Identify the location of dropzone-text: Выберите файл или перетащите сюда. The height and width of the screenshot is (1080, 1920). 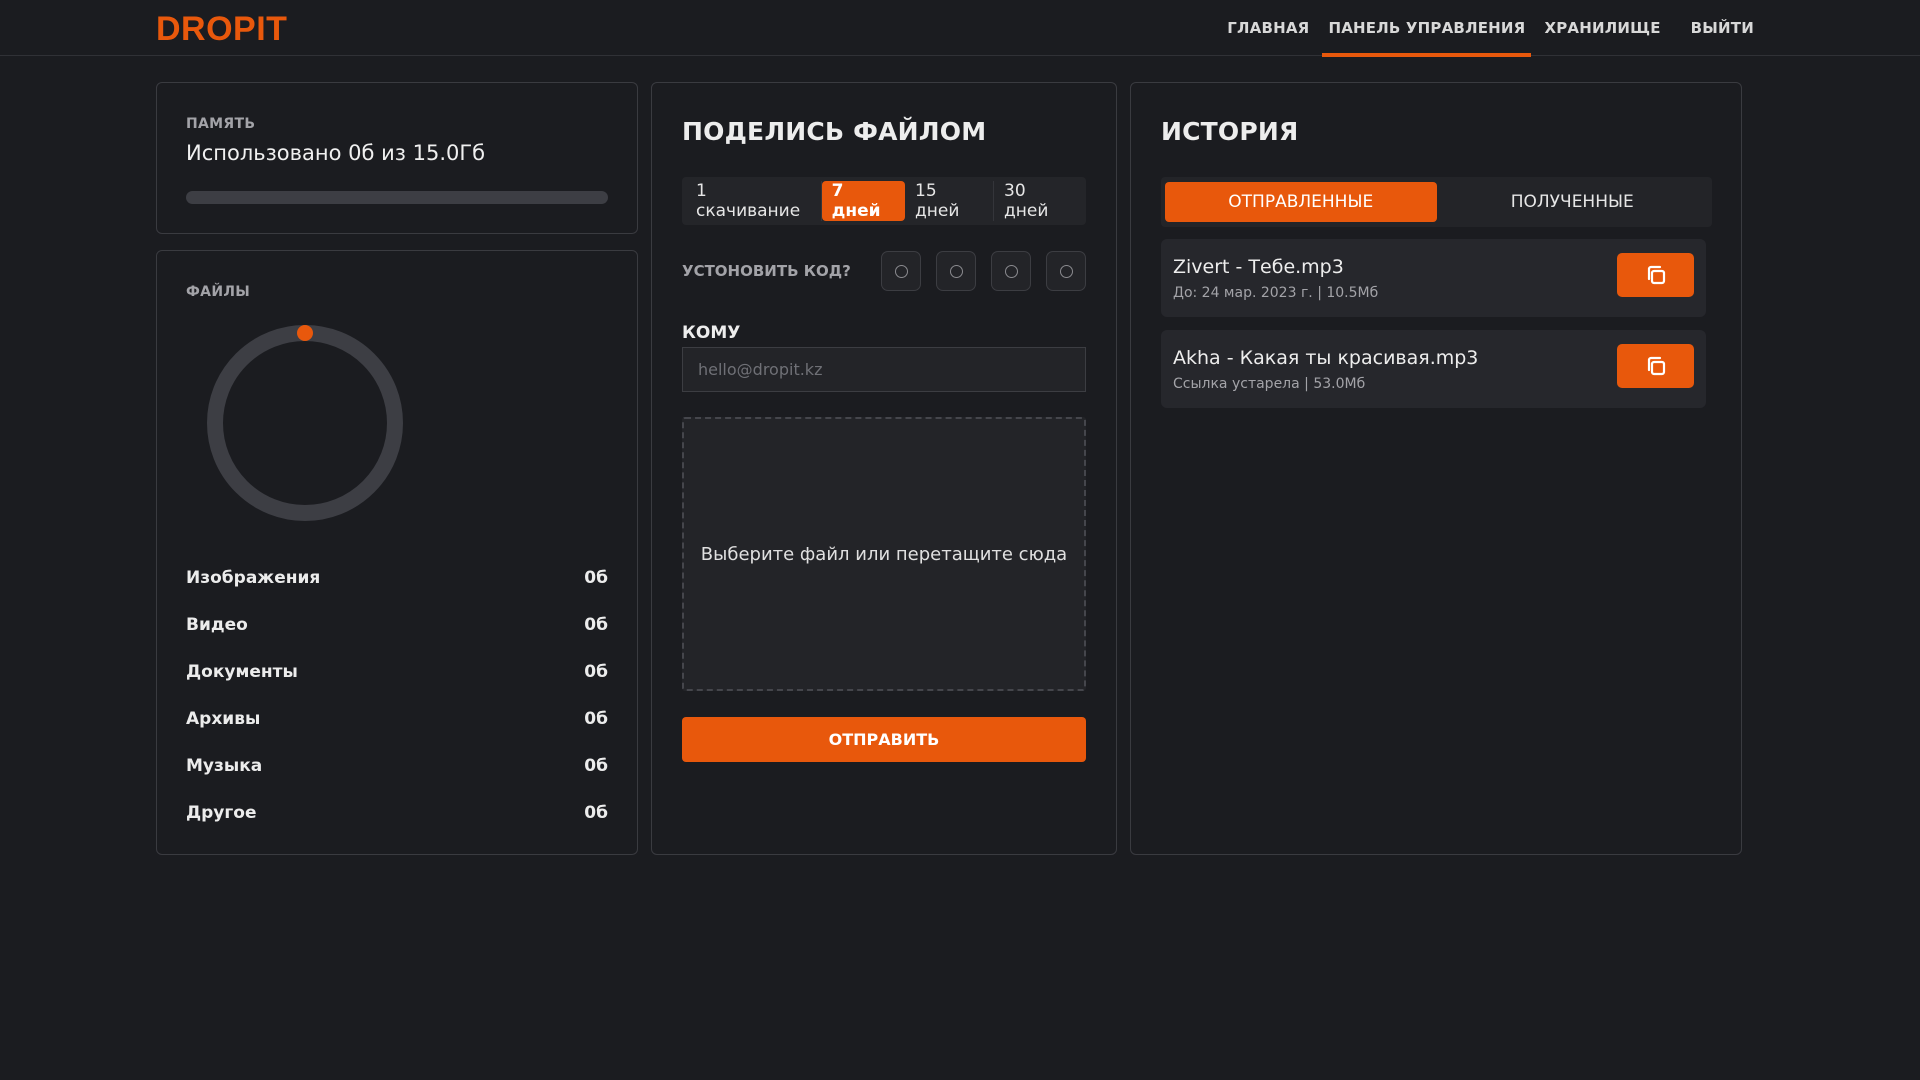
(884, 554).